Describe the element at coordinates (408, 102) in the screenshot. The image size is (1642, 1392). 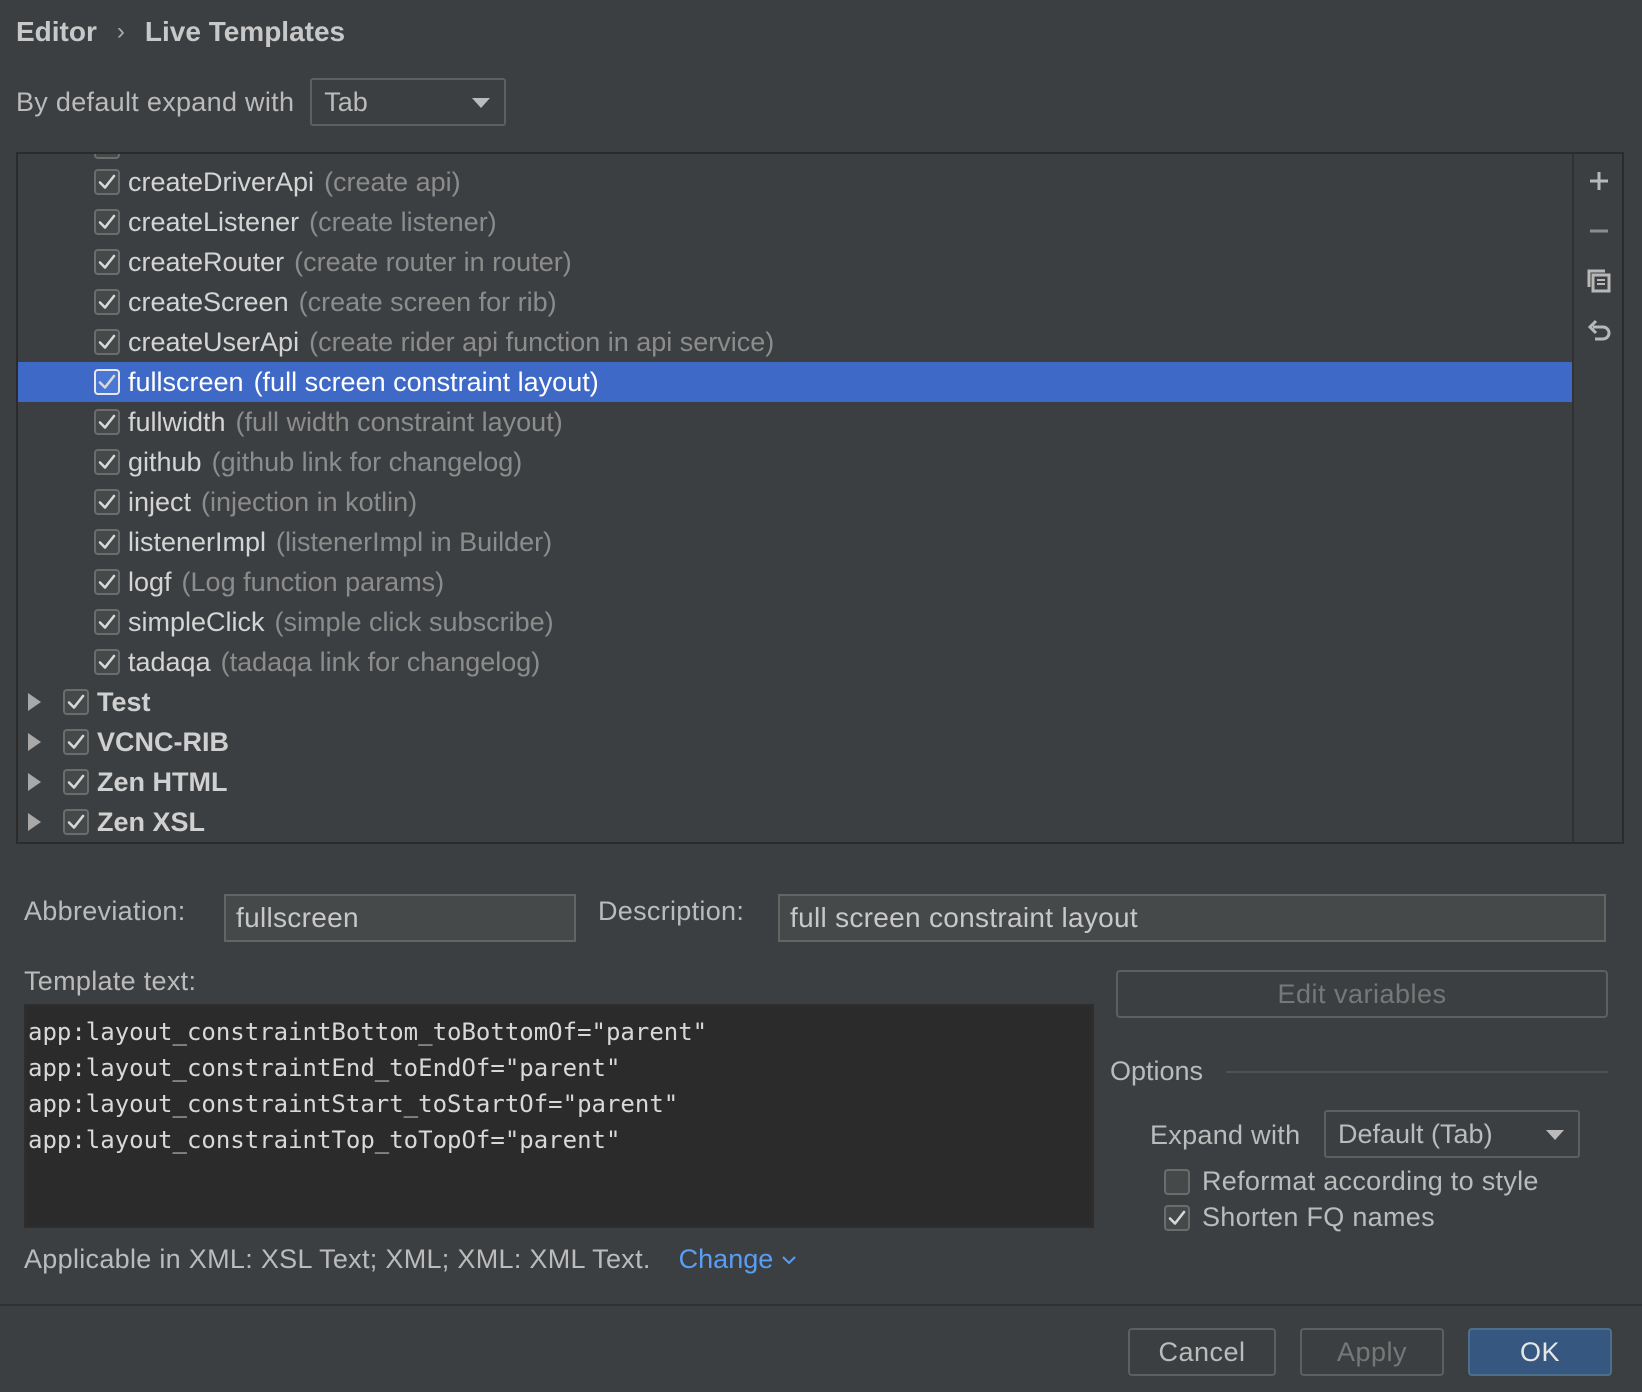
I see `default-expand-select: Tab` at that location.